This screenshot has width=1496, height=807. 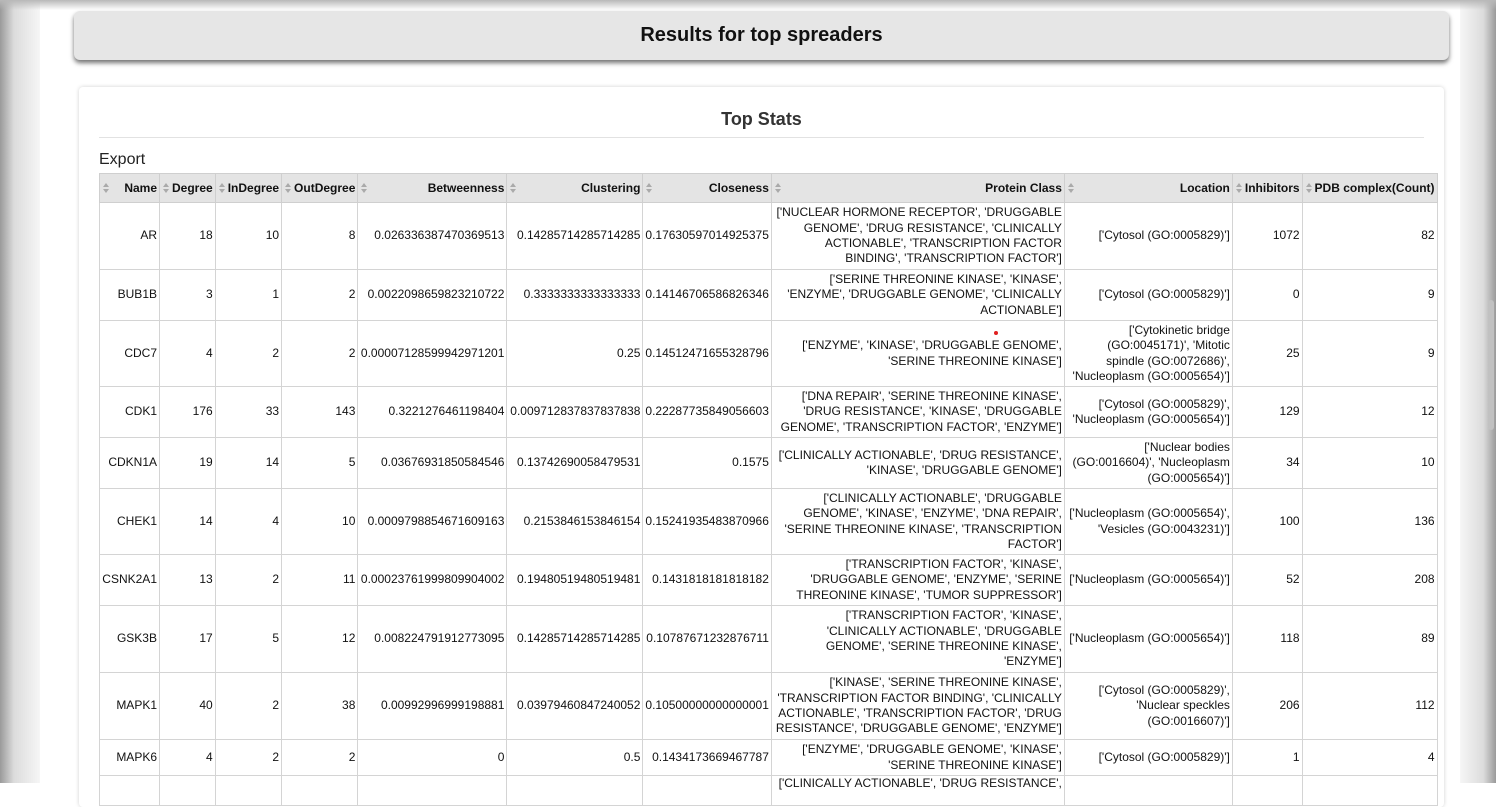 I want to click on cell-inhibitors: 118, so click(x=1267, y=639).